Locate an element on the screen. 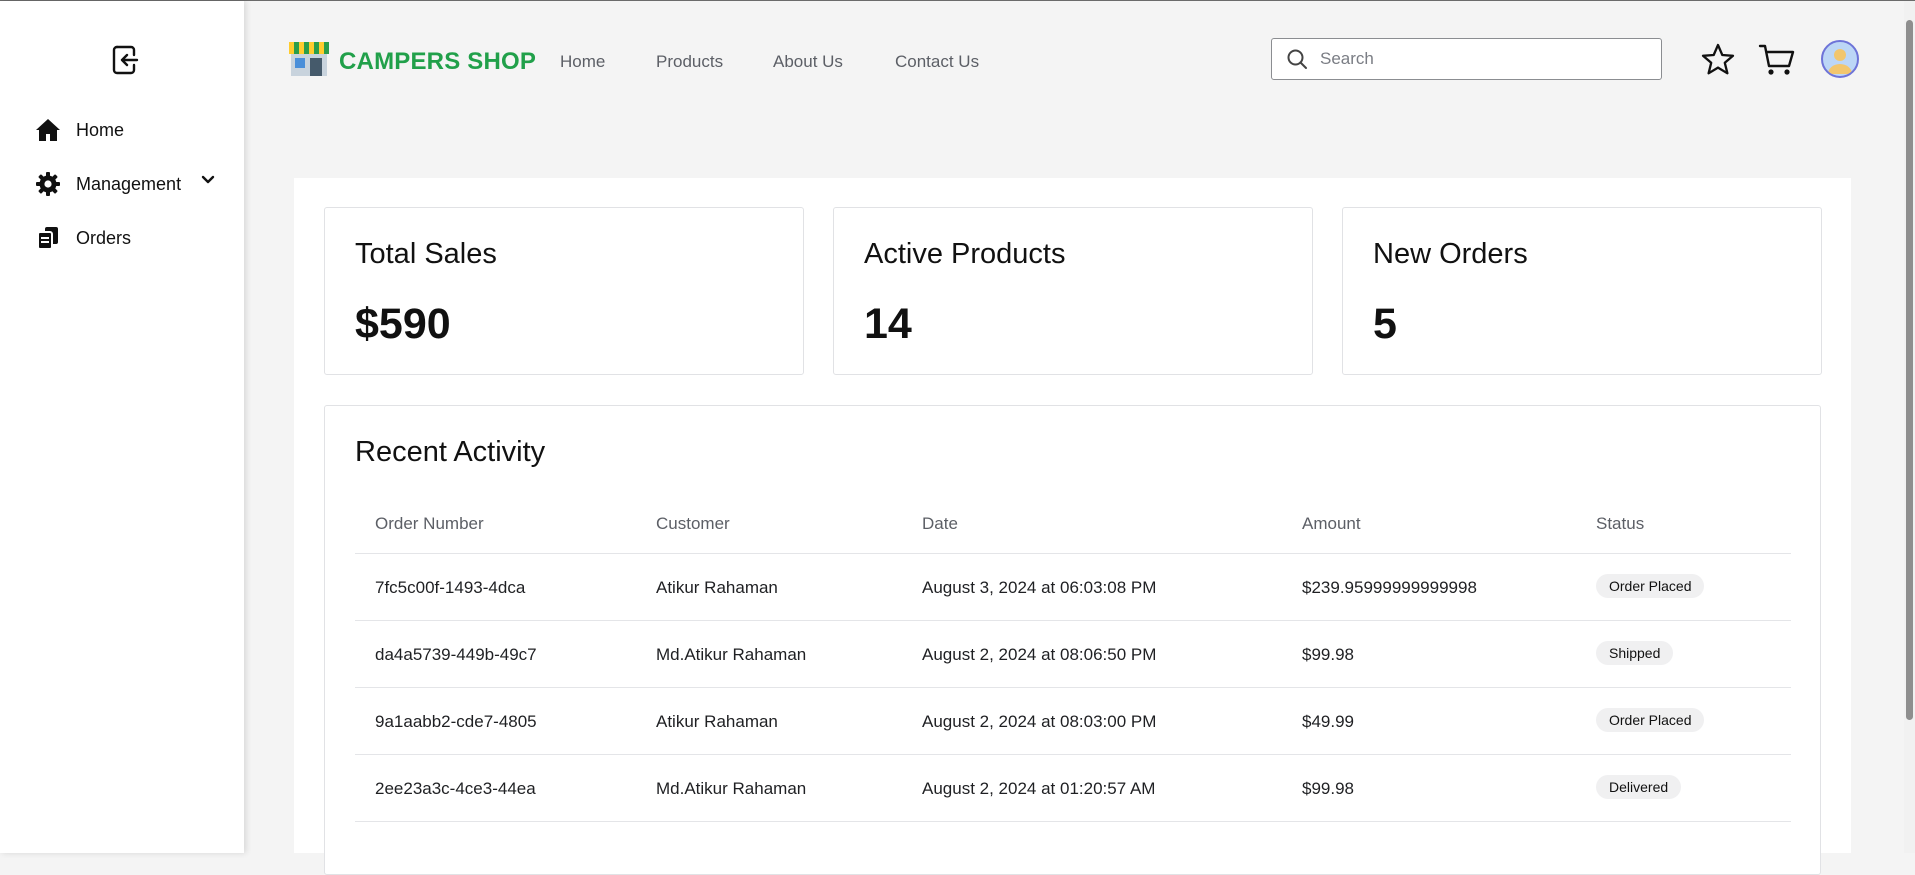 Image resolution: width=1915 pixels, height=875 pixels. nav-about-link: About Us is located at coordinates (808, 62).